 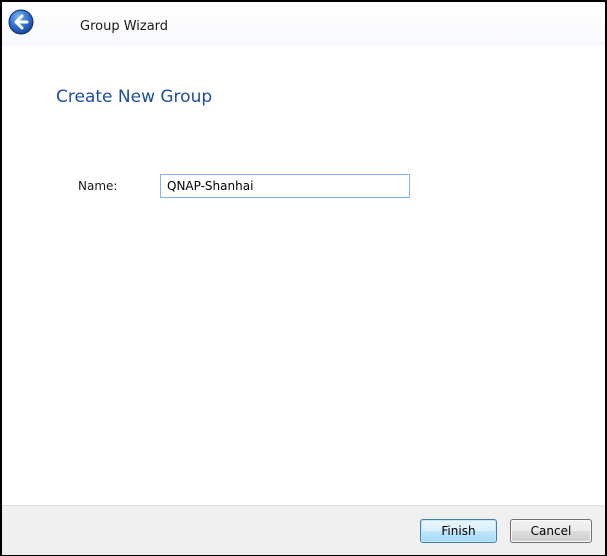 I want to click on footer-bar: Finish Cancel, so click(x=303, y=530).